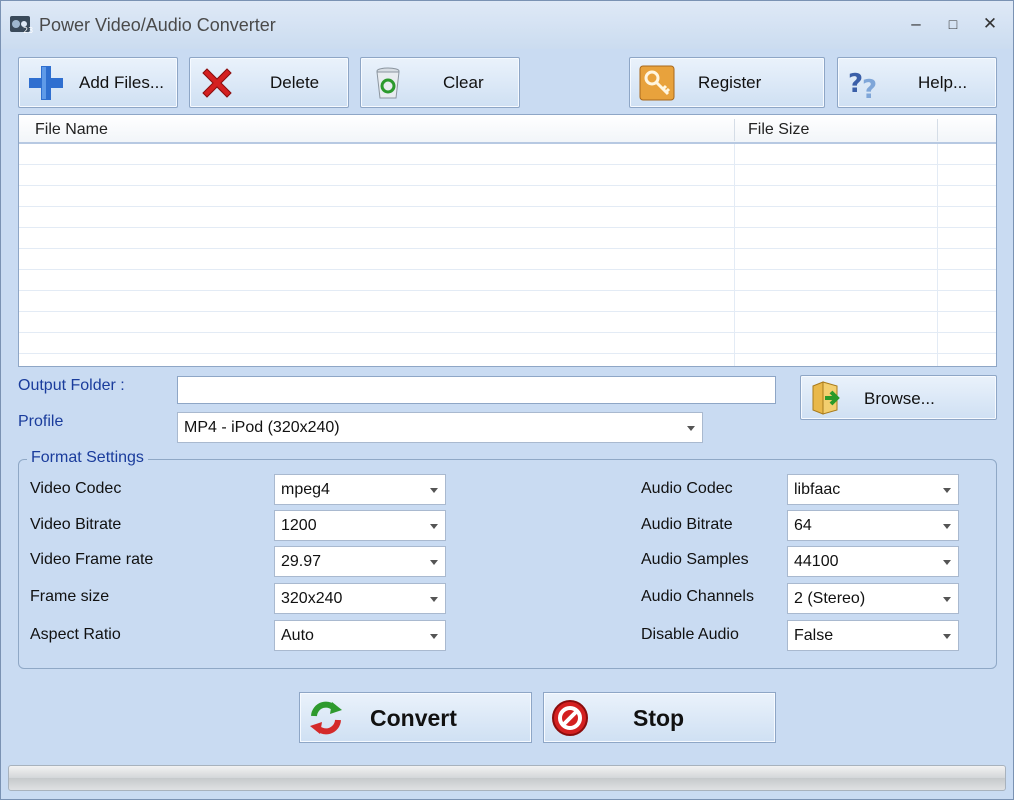  What do you see at coordinates (507, 778) in the screenshot?
I see `conversion-progress-bar` at bounding box center [507, 778].